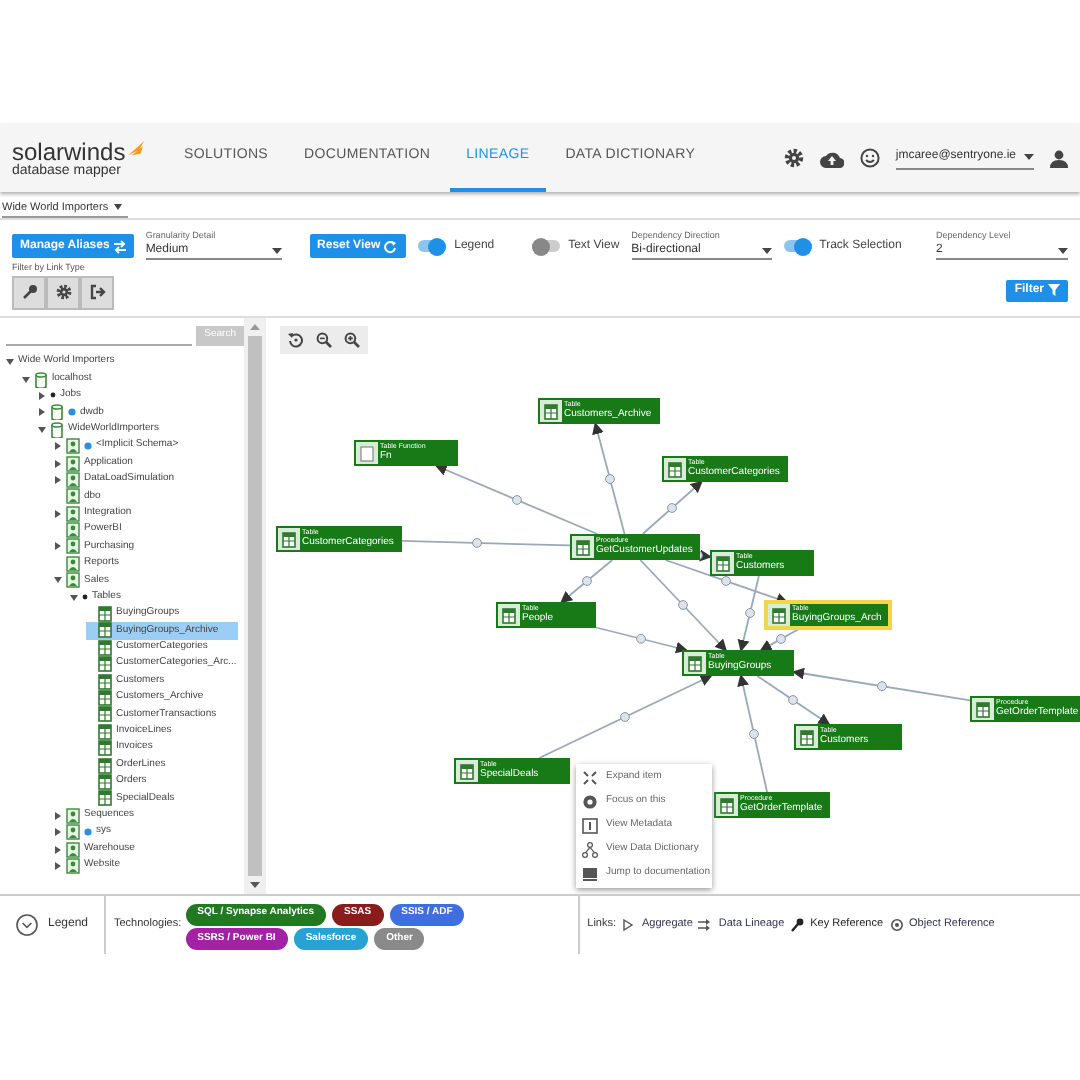  Describe the element at coordinates (590, 802) in the screenshot. I see `focus-icon` at that location.